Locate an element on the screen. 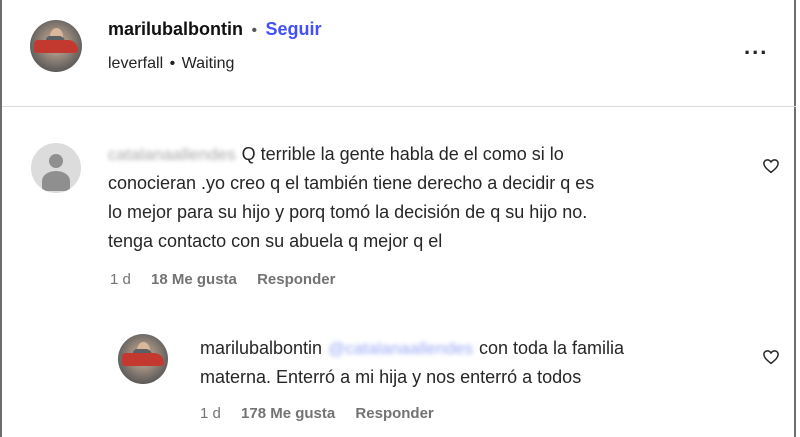 The width and height of the screenshot is (800, 437). header-title-row: marilubalbontin • Seguir is located at coordinates (215, 29).